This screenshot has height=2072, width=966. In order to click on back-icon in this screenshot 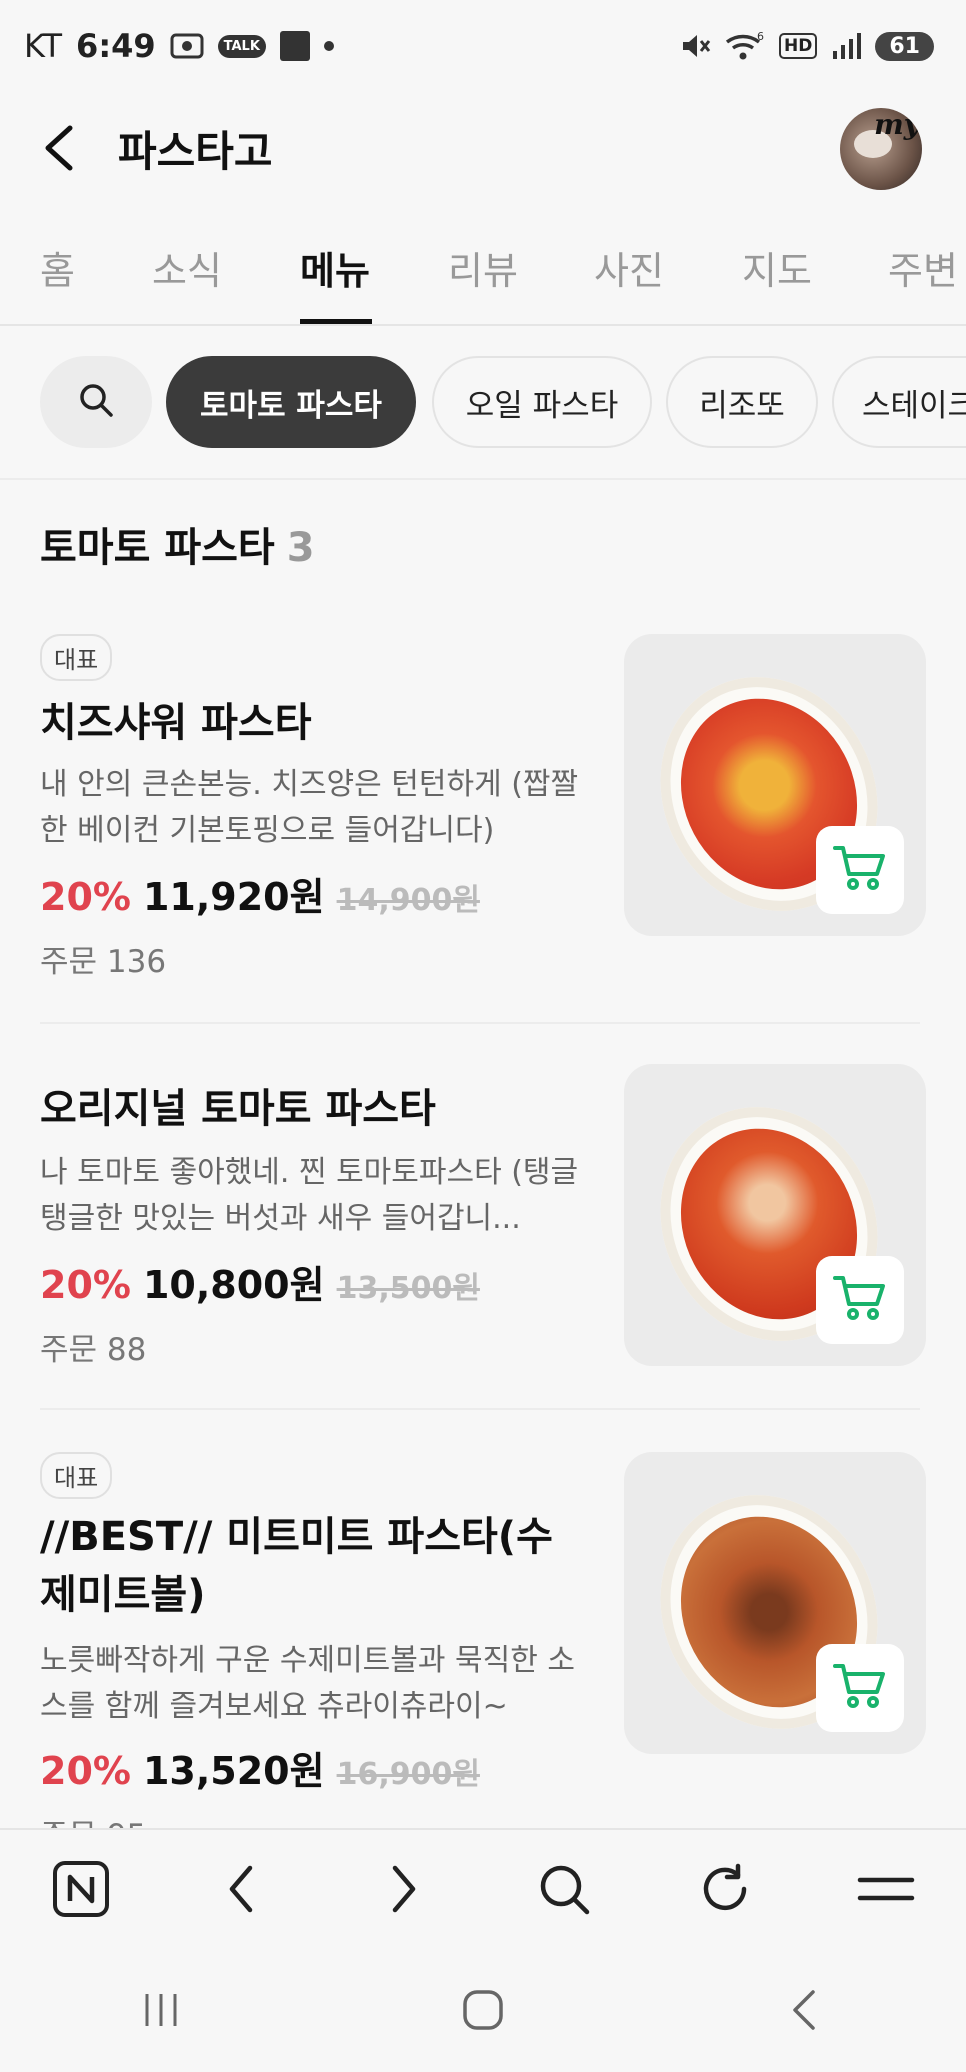, I will do `click(805, 2012)`.